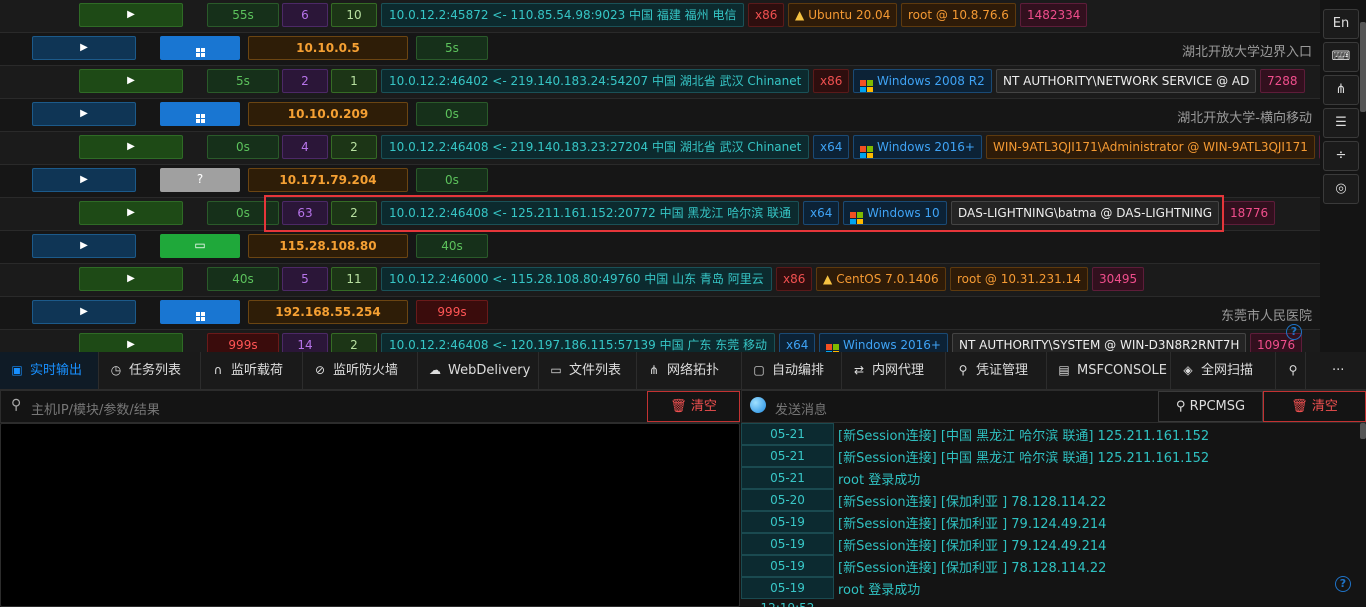  Describe the element at coordinates (903, 213) in the screenshot. I see `os-label: Windows 10` at that location.